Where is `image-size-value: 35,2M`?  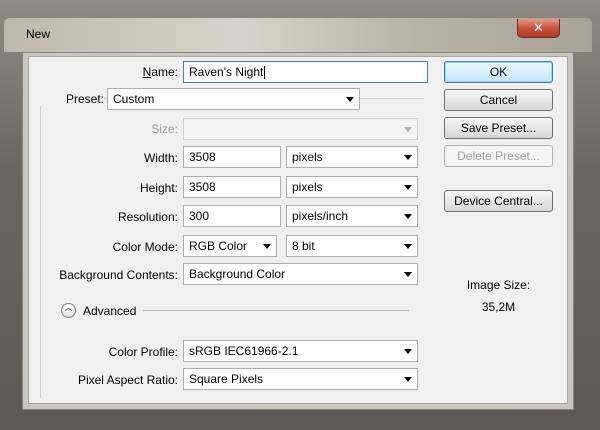 image-size-value: 35,2M is located at coordinates (498, 307).